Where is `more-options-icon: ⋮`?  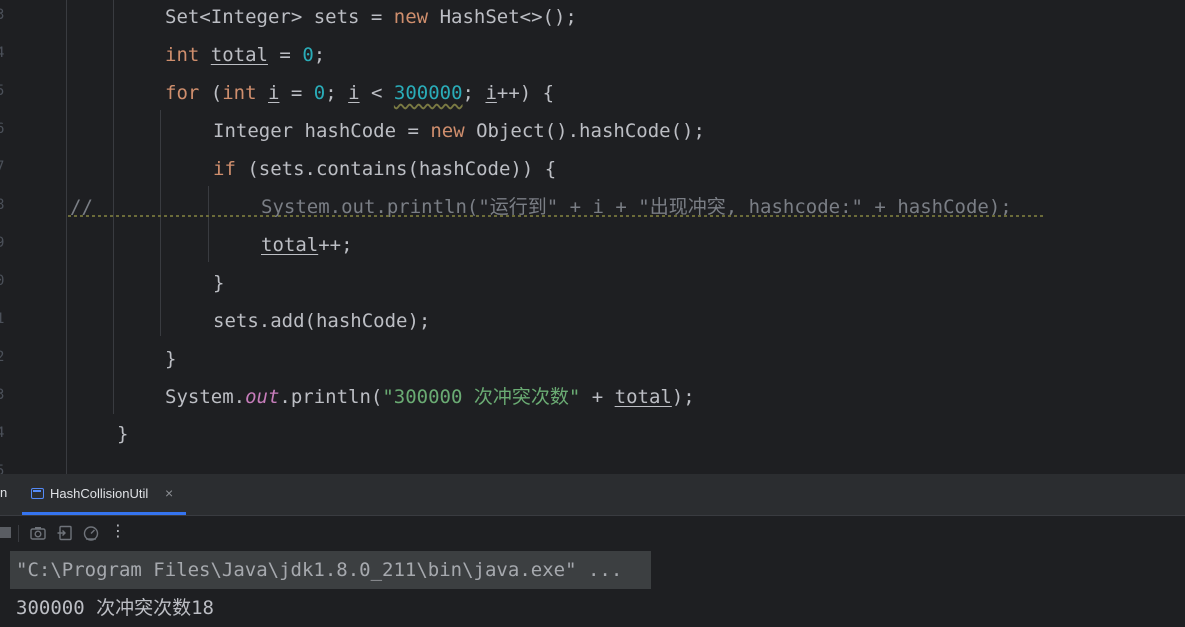 more-options-icon: ⋮ is located at coordinates (118, 530).